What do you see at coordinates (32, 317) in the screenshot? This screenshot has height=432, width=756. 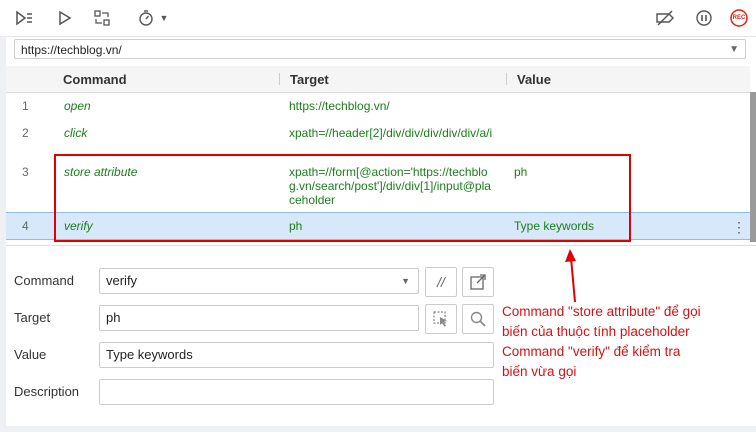 I see `target-label: Target` at bounding box center [32, 317].